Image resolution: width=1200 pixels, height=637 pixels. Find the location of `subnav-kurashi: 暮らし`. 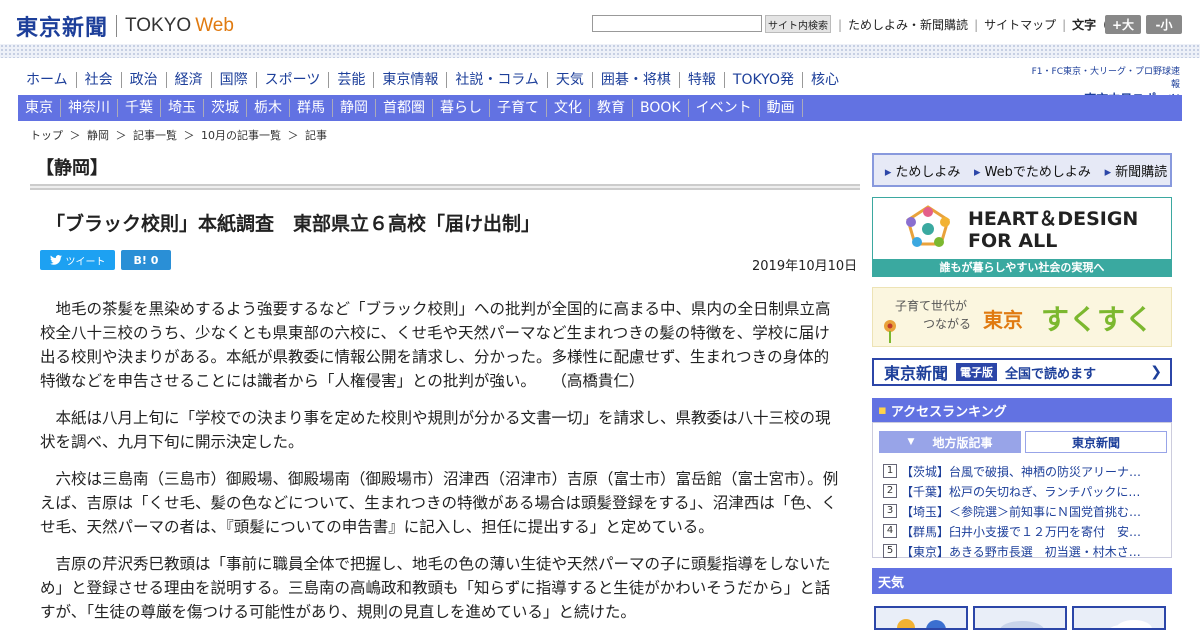

subnav-kurashi: 暮らし is located at coordinates (461, 108).